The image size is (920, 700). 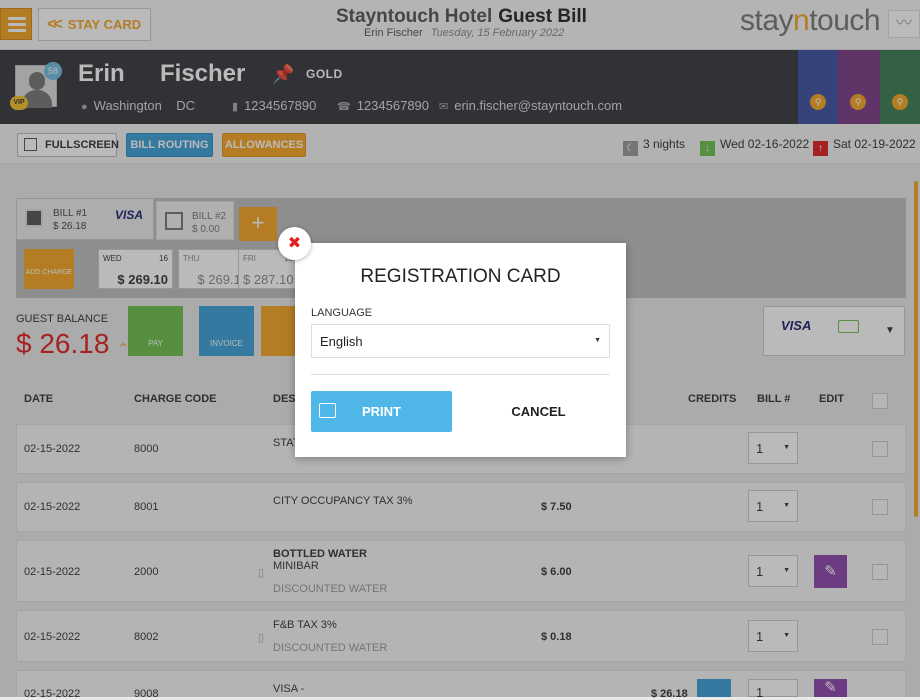 I want to click on language-select: English ▼, so click(x=460, y=341).